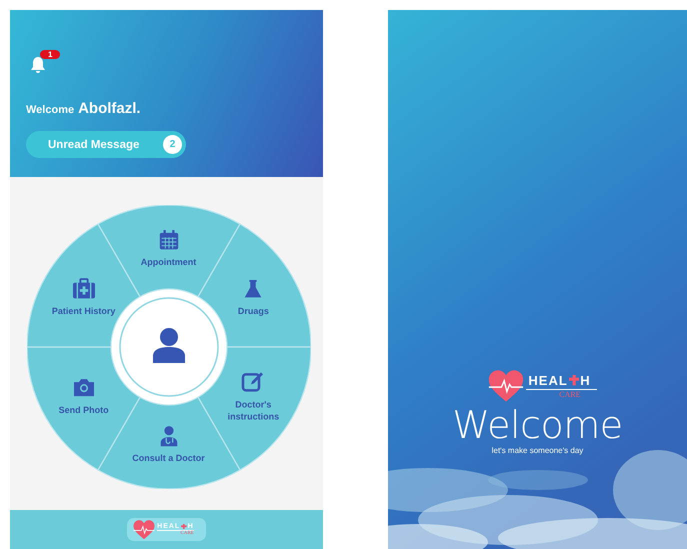 Image resolution: width=687 pixels, height=549 pixels. What do you see at coordinates (548, 380) in the screenshot?
I see `logo-text: HEAL` at bounding box center [548, 380].